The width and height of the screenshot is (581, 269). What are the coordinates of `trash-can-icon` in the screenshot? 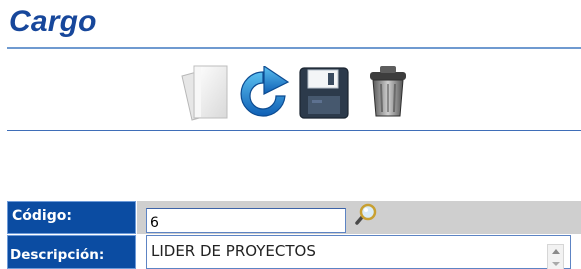 It's located at (388, 91).